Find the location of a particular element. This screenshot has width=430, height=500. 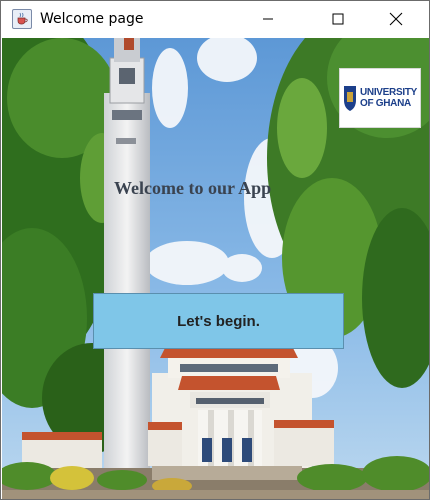

university-logo: UNIVERSITY OF GHANA is located at coordinates (380, 98).